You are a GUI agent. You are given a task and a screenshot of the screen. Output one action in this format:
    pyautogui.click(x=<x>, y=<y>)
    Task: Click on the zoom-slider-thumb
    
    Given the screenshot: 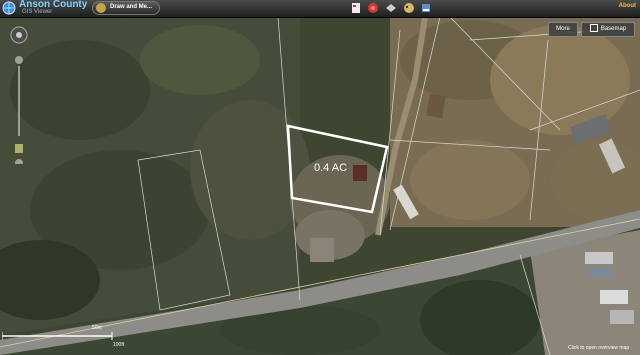 What is the action you would take?
    pyautogui.click(x=19, y=148)
    